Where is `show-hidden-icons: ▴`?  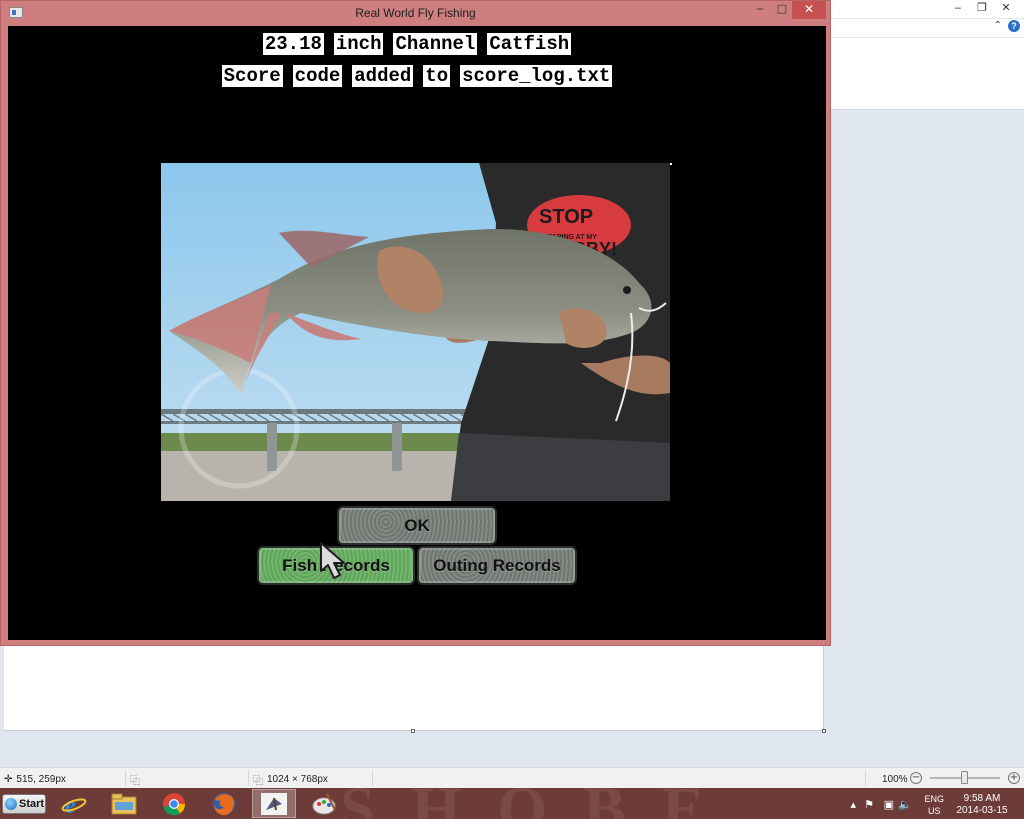
show-hidden-icons: ▴ is located at coordinates (853, 804).